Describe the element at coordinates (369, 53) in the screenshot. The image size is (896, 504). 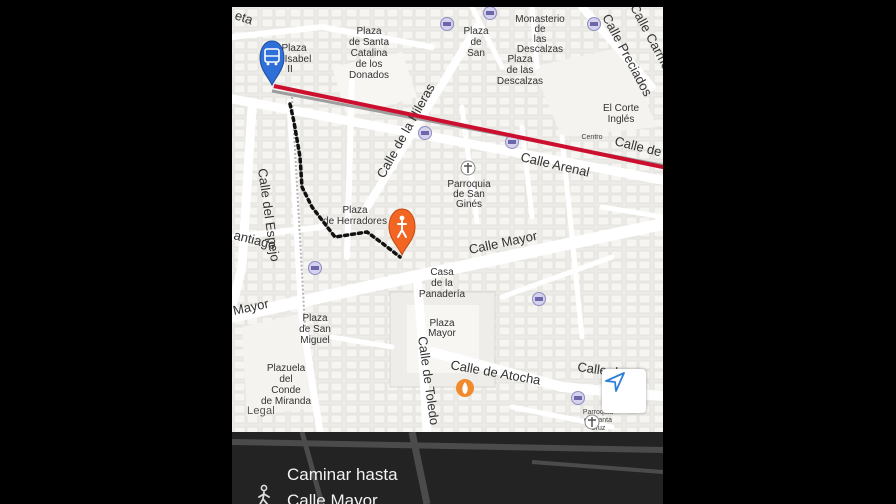
I see `place-santa-catalina-3: Catalina` at that location.